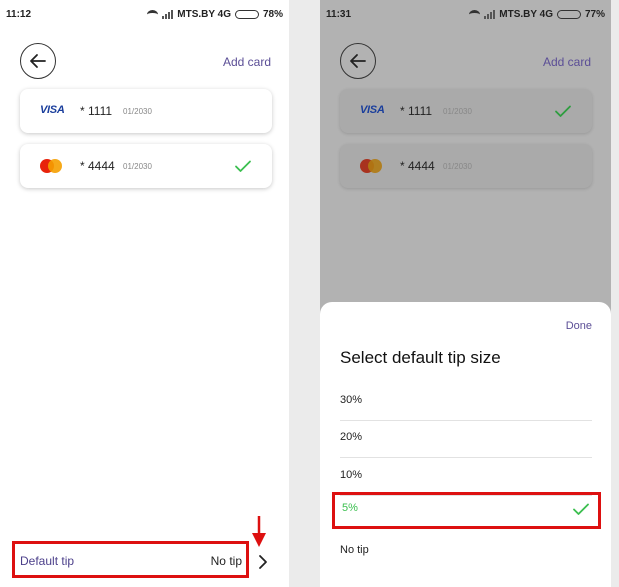 This screenshot has height=587, width=619. Describe the element at coordinates (339, 14) in the screenshot. I see `status-time: 11:31` at that location.